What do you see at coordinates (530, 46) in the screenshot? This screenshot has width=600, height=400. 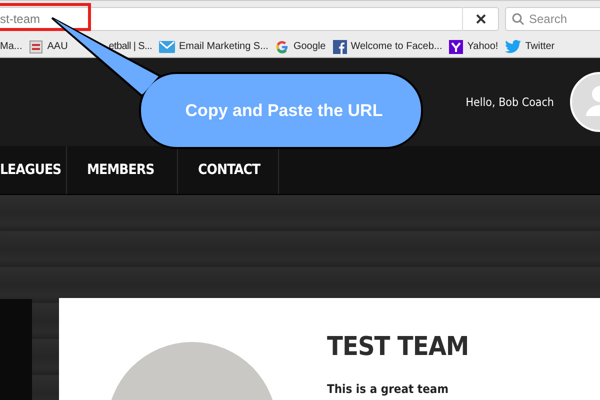 I see `bookmark: Twitter` at bounding box center [530, 46].